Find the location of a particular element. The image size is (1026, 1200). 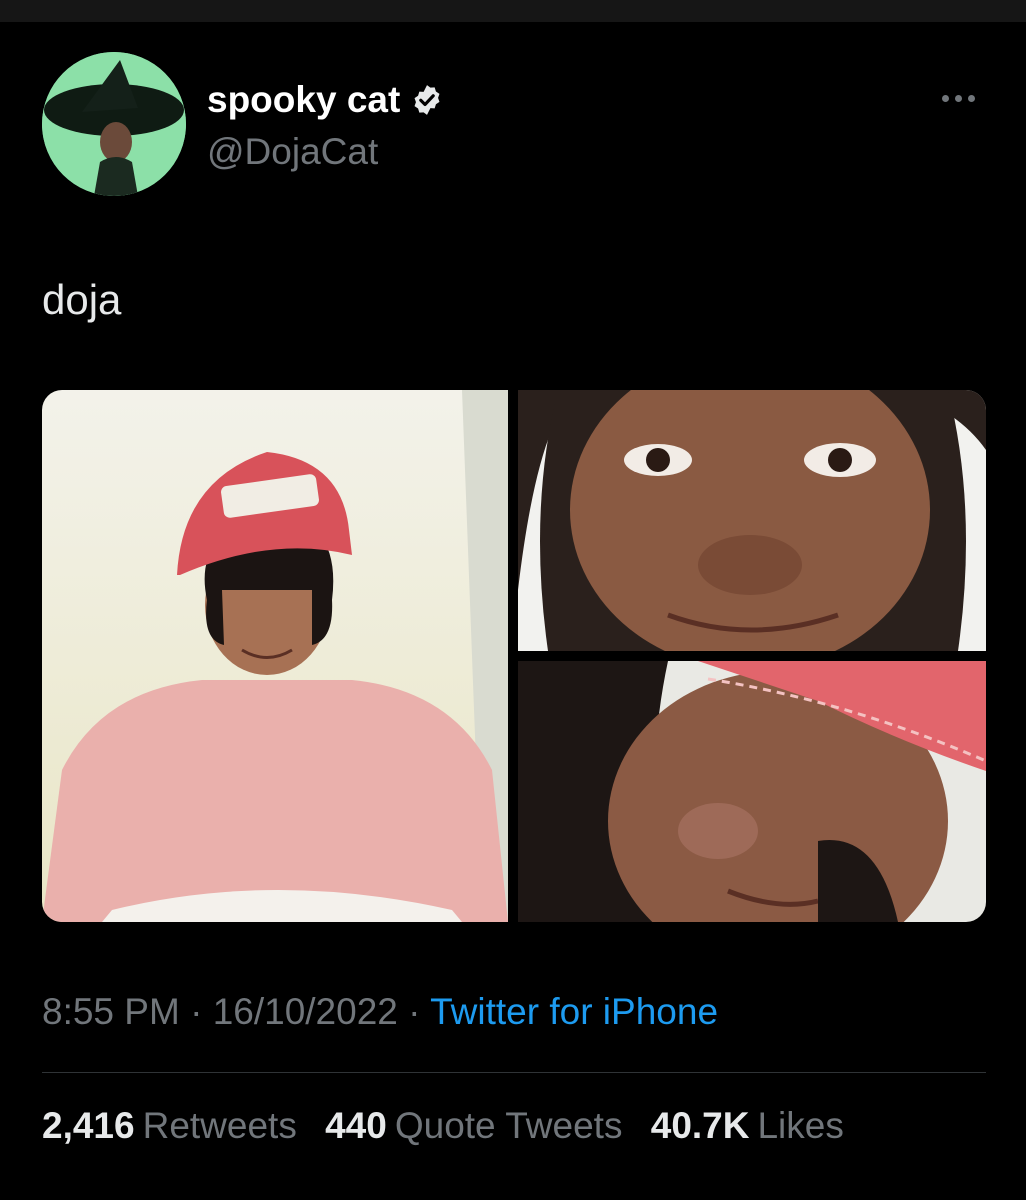

tweet-stats: 2,416 Retweets 440 Quote Tweets 40.7K Likes is located at coordinates (452, 1126).